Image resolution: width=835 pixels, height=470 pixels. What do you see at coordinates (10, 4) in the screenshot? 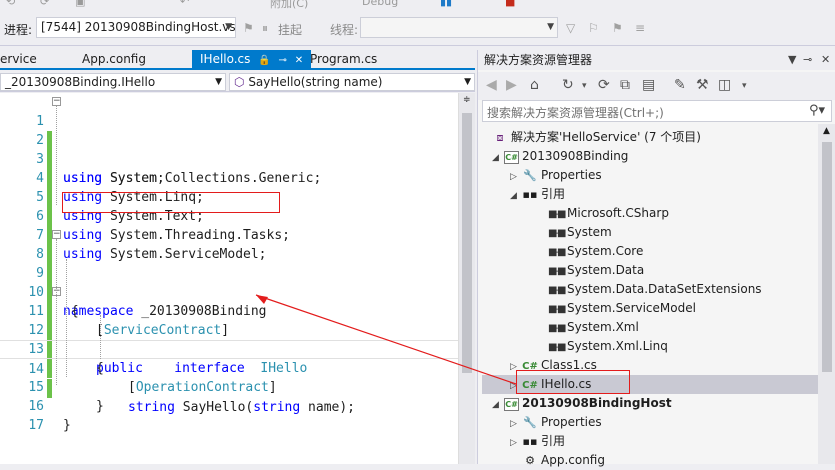
I see `back-icon: ⟲` at bounding box center [10, 4].